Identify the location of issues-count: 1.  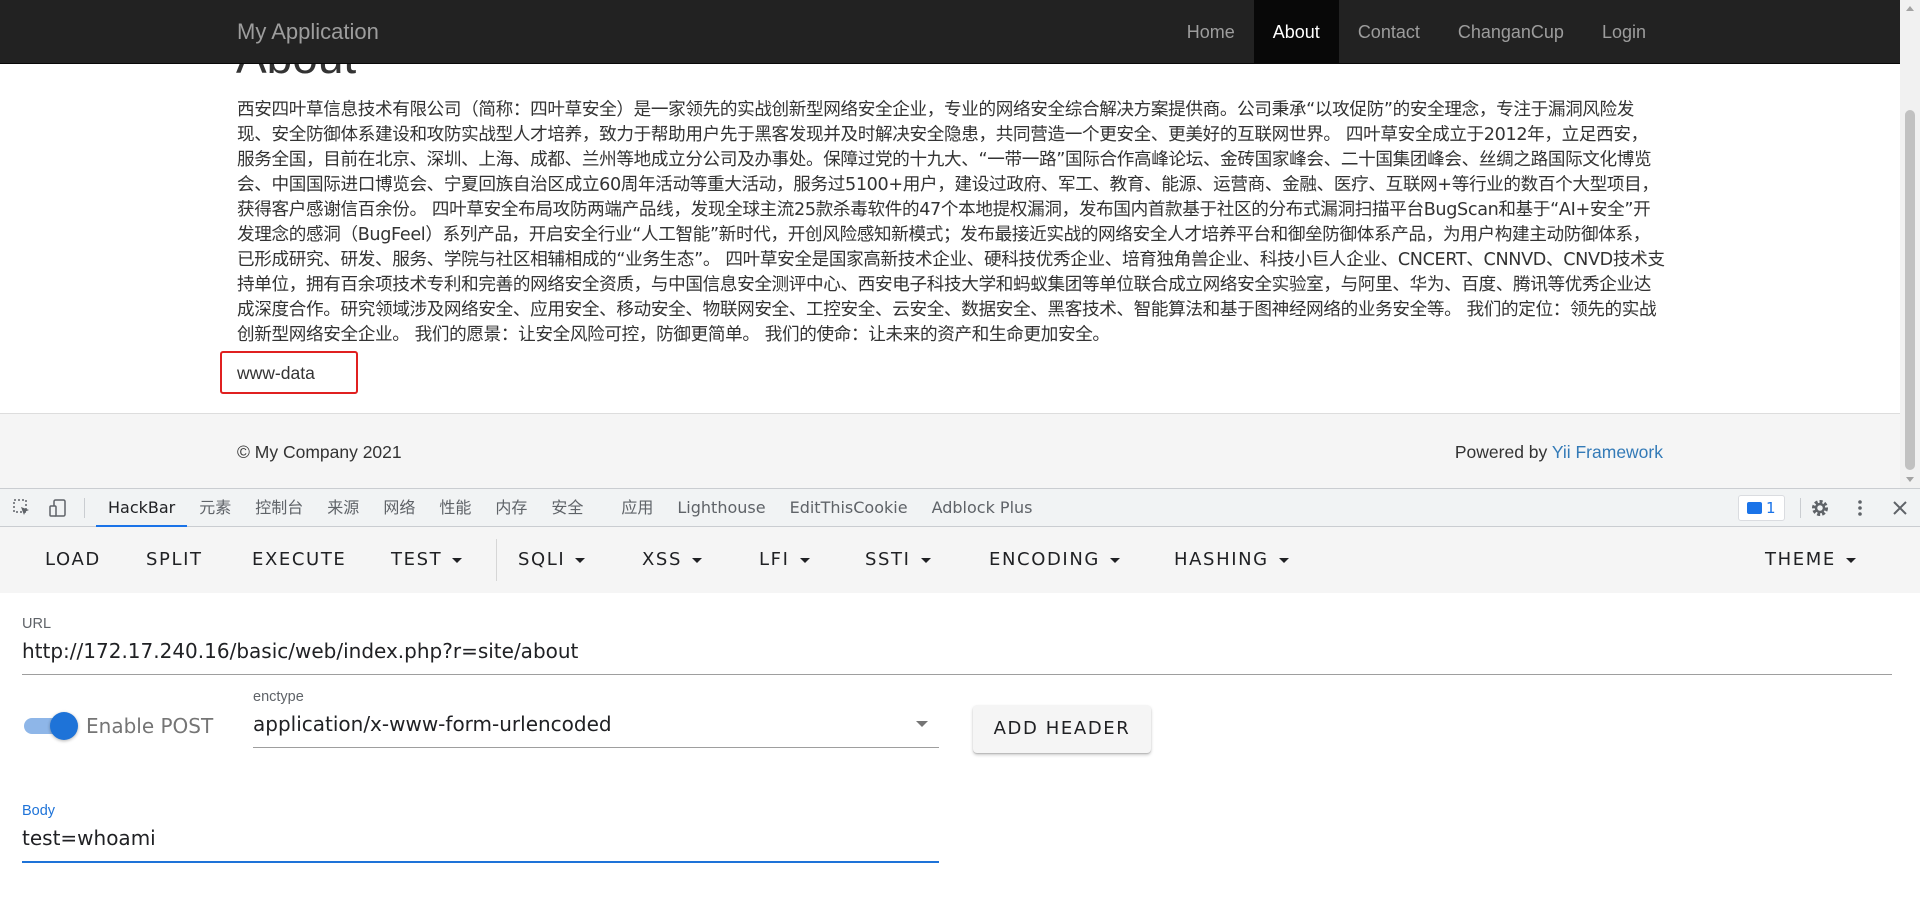
(1771, 508).